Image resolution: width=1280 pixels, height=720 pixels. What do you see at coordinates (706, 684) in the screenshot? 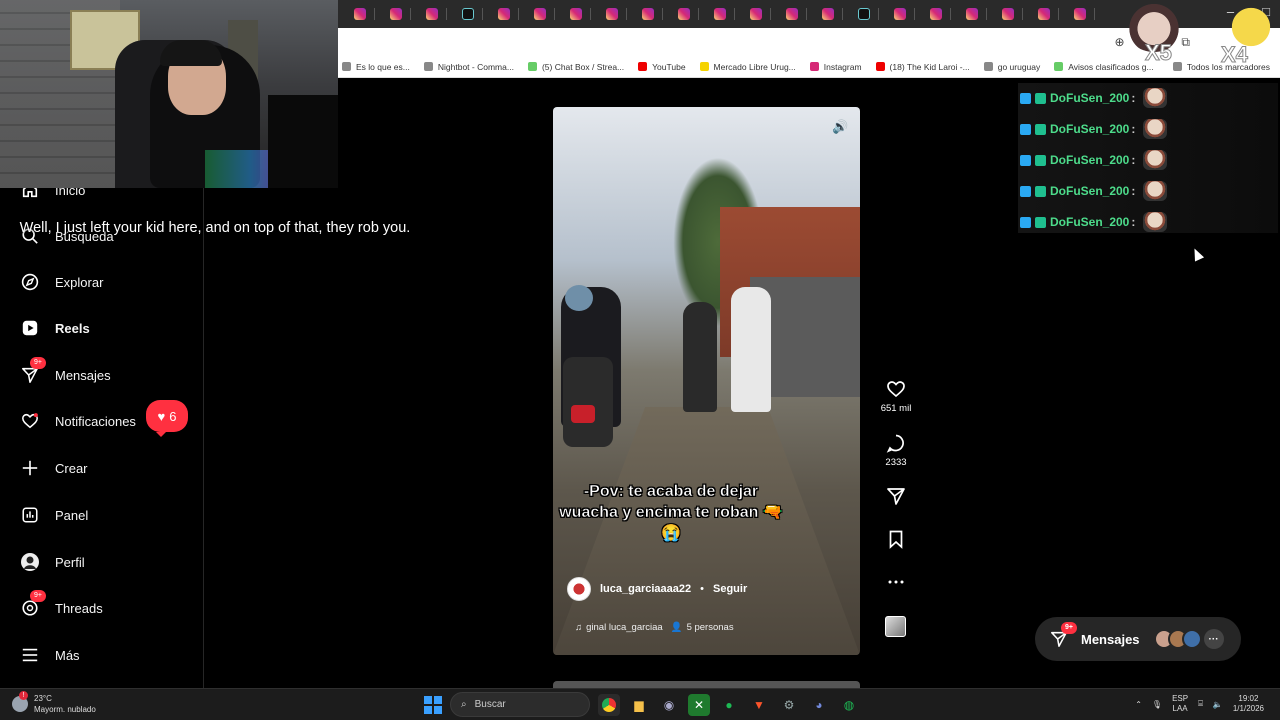
I see `next-reel-preview` at bounding box center [706, 684].